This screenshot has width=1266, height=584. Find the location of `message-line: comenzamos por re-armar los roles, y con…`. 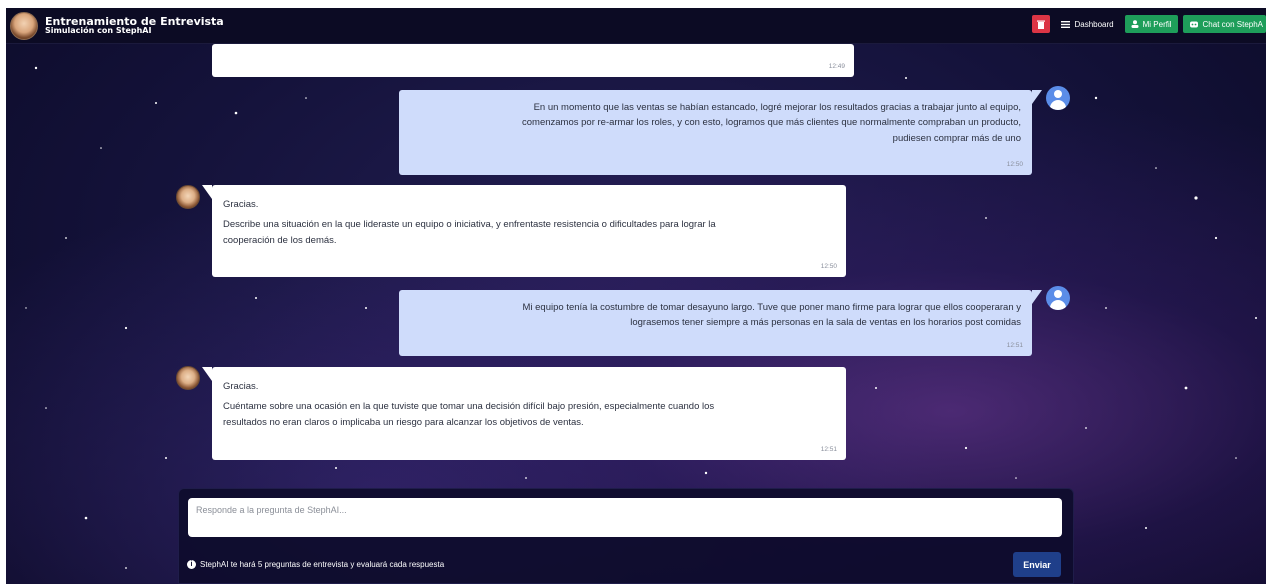

message-line: comenzamos por re-armar los roles, y con… is located at coordinates (771, 123).